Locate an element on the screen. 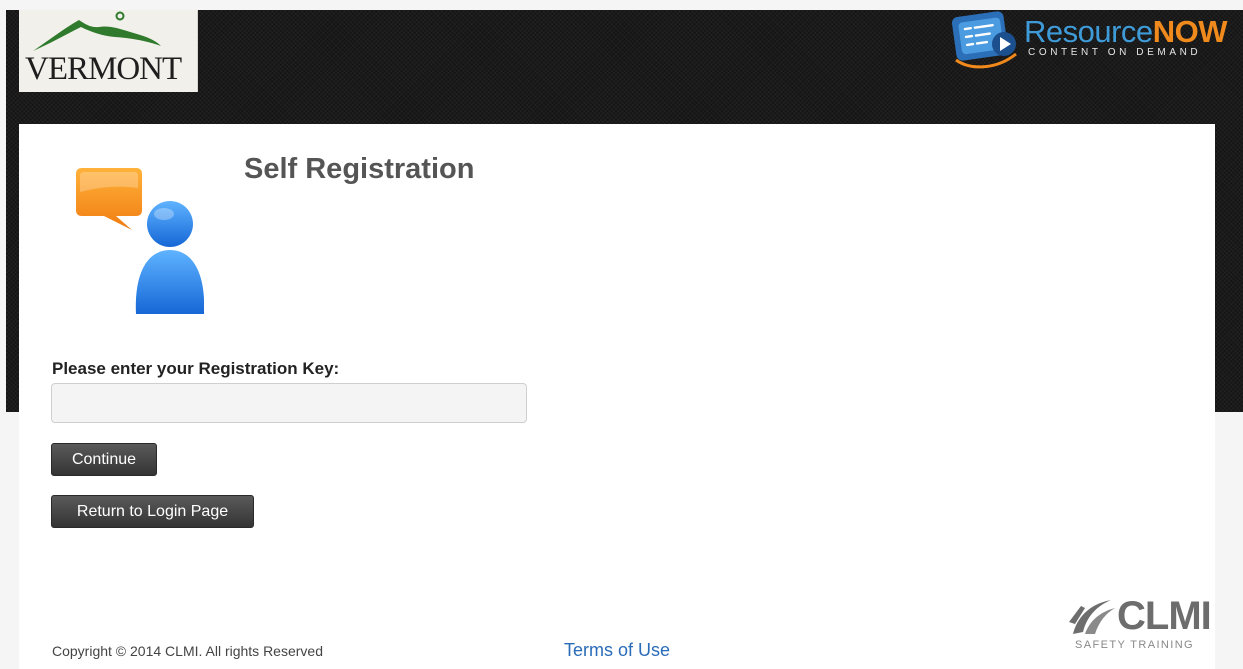 Image resolution: width=1243 pixels, height=669 pixels. registration-key-label: Please enter your Registration Key: is located at coordinates (196, 368).